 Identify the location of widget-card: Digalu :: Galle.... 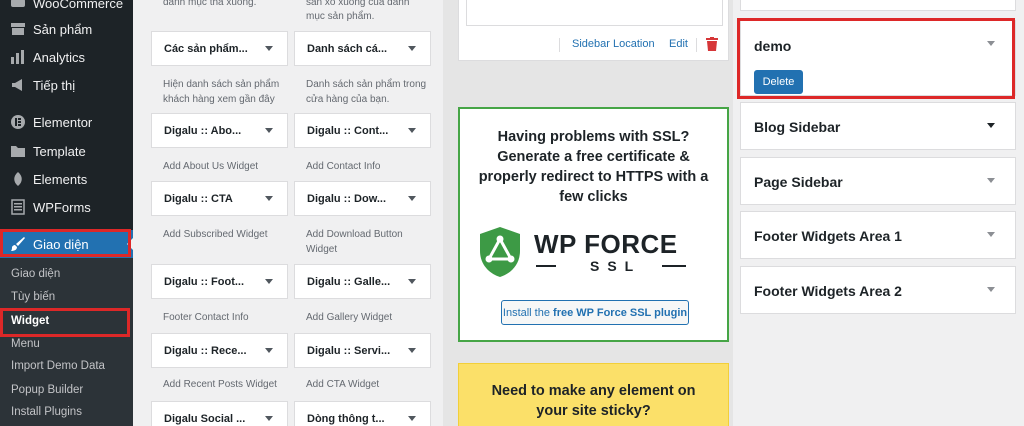
(362, 281).